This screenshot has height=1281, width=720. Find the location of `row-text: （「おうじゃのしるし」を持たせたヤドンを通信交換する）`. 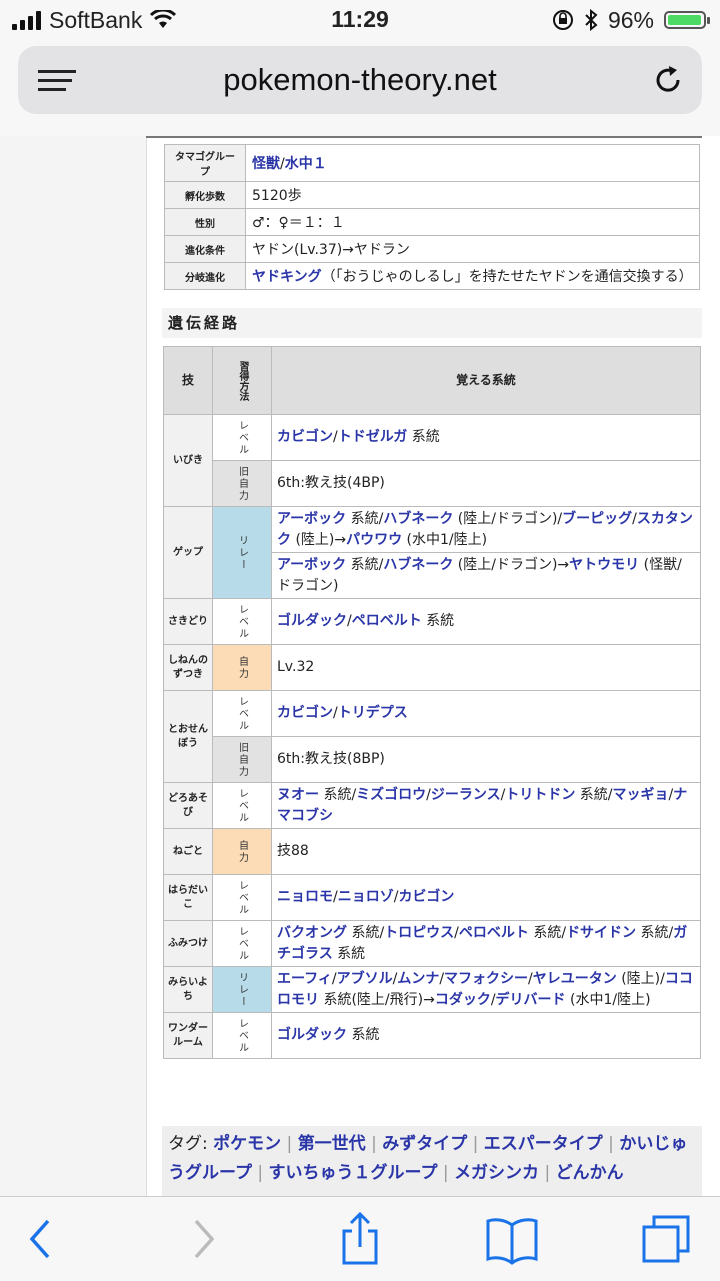

row-text: （「おうじゃのしるし」を持たせたヤドンを通信交換する） is located at coordinates (507, 277).